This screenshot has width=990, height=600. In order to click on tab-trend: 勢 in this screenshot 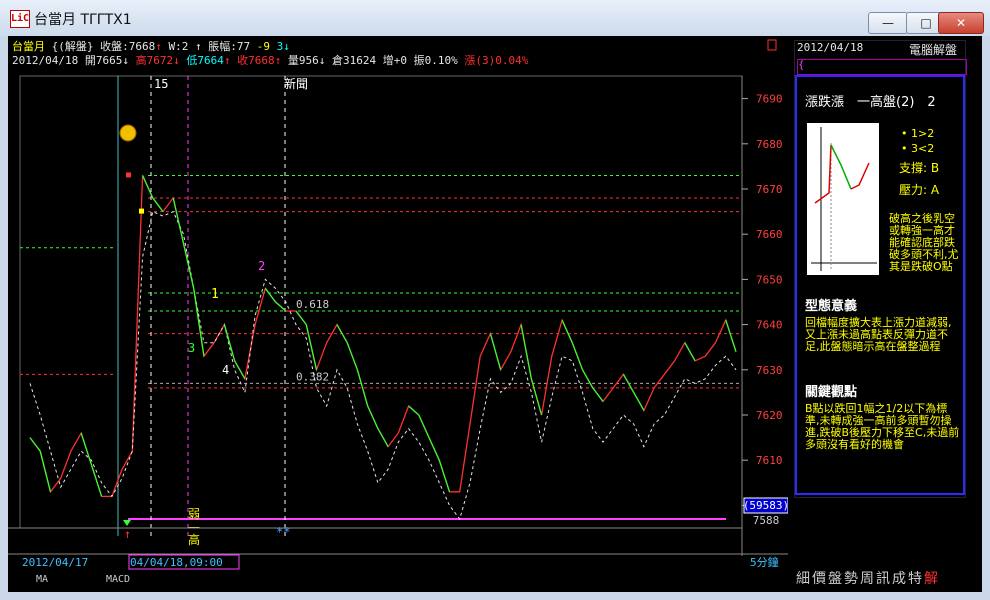, I will do `click(852, 579)`.